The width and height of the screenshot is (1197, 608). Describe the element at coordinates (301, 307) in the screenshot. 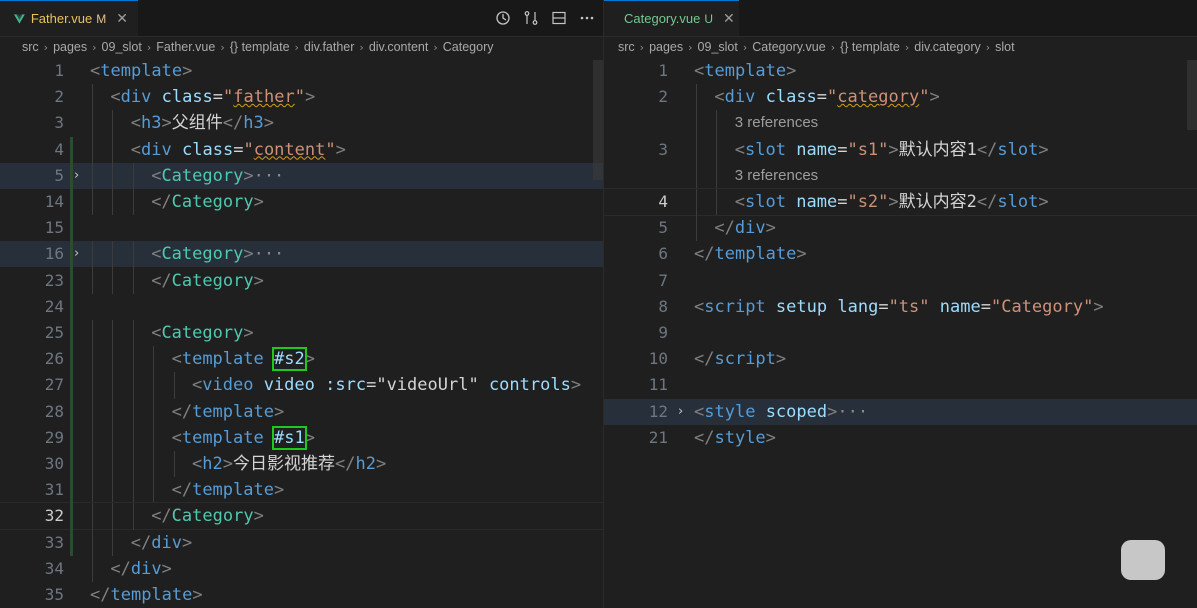

I see `code-line: 24` at that location.